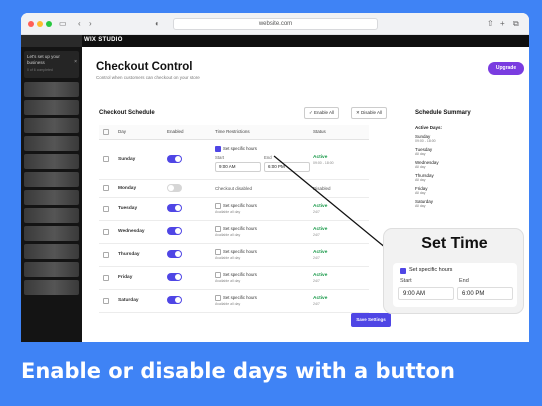 The image size is (542, 406). Describe the element at coordinates (406, 281) in the screenshot. I see `callout-start-label: Start` at that location.